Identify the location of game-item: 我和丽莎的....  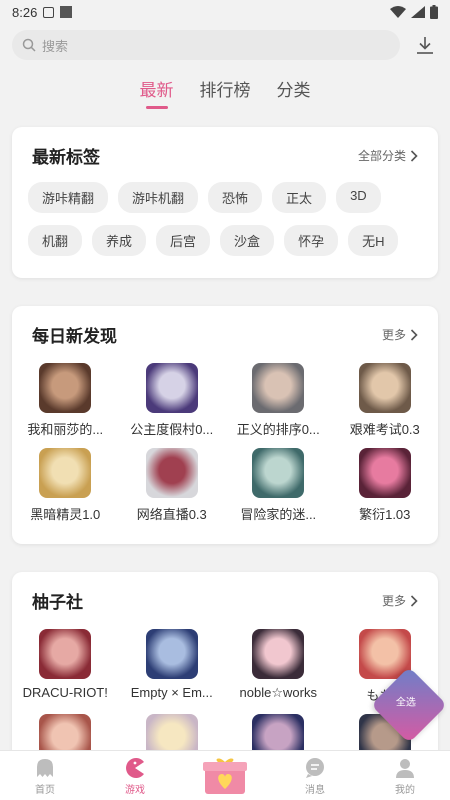
(65, 400).